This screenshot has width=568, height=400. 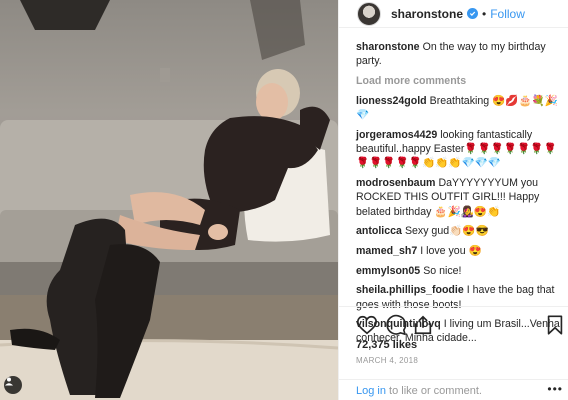 What do you see at coordinates (451, 250) in the screenshot?
I see `comment-text: I love you 😍` at bounding box center [451, 250].